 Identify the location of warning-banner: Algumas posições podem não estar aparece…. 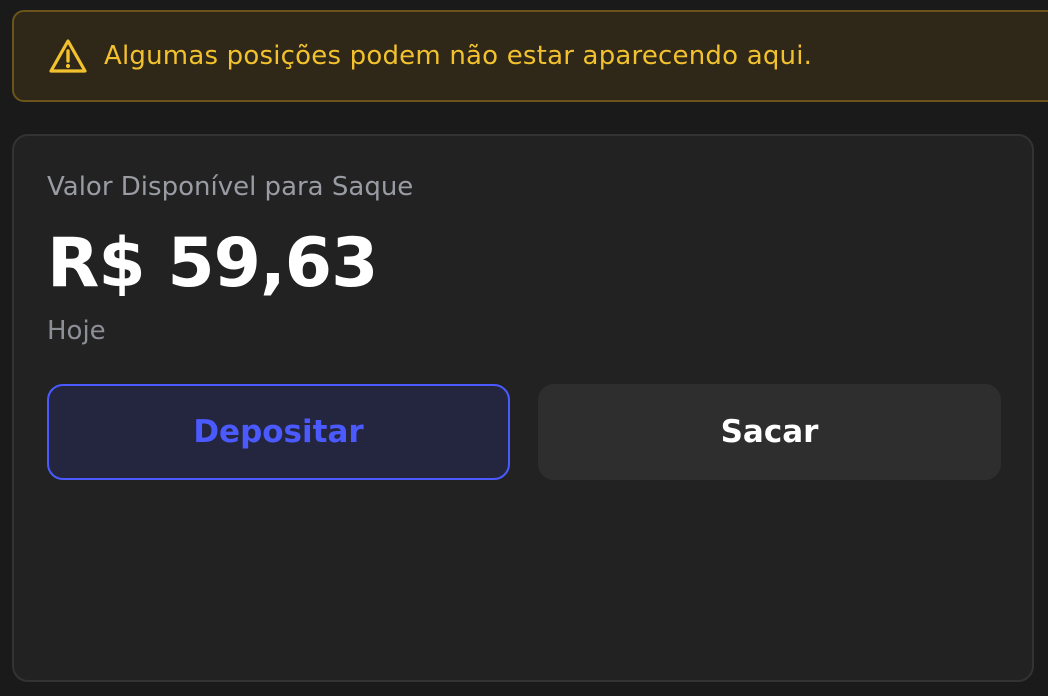
(530, 56).